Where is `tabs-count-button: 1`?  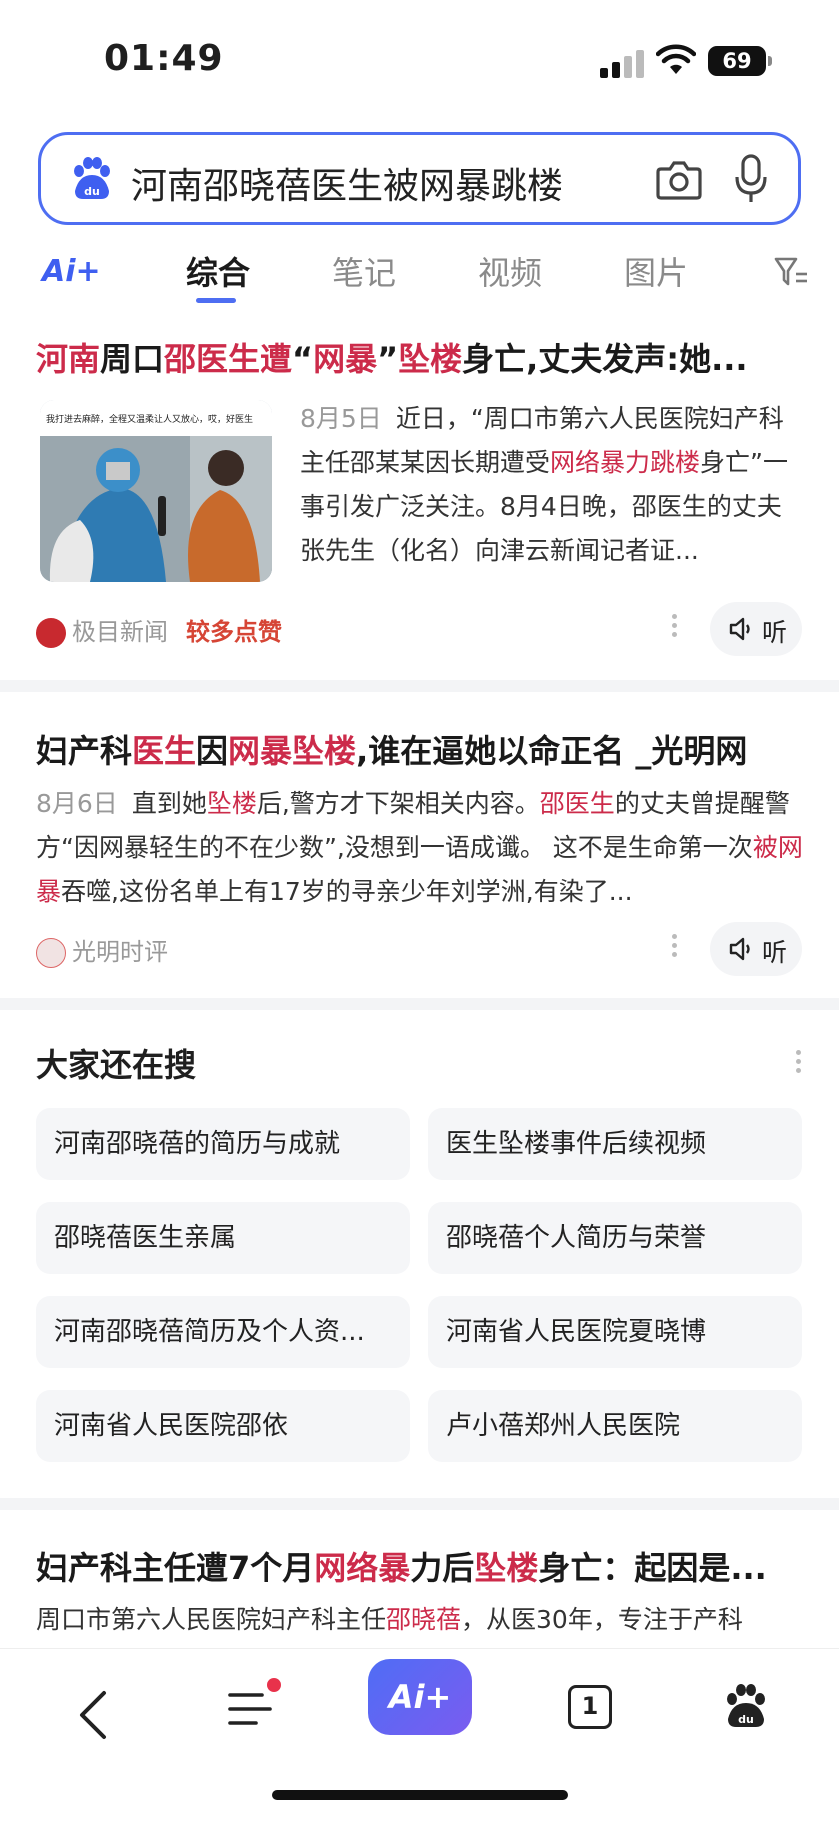
tabs-count-button: 1 is located at coordinates (590, 1707).